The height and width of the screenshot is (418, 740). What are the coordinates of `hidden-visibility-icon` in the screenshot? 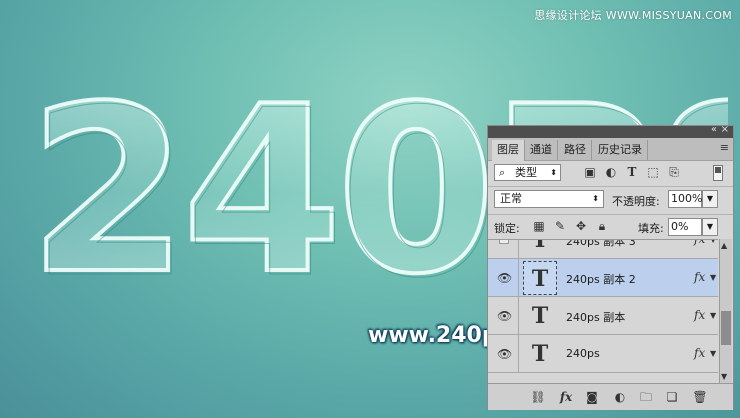 It's located at (504, 242).